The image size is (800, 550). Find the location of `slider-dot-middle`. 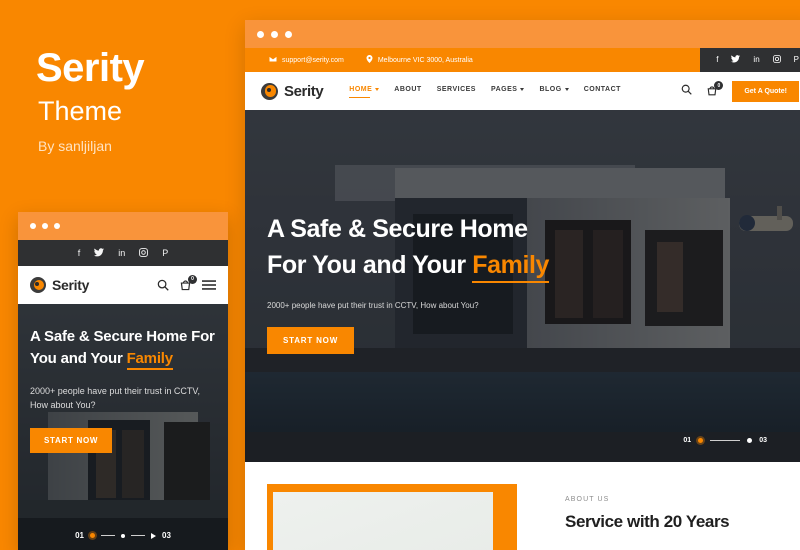

slider-dot-middle is located at coordinates (123, 535).